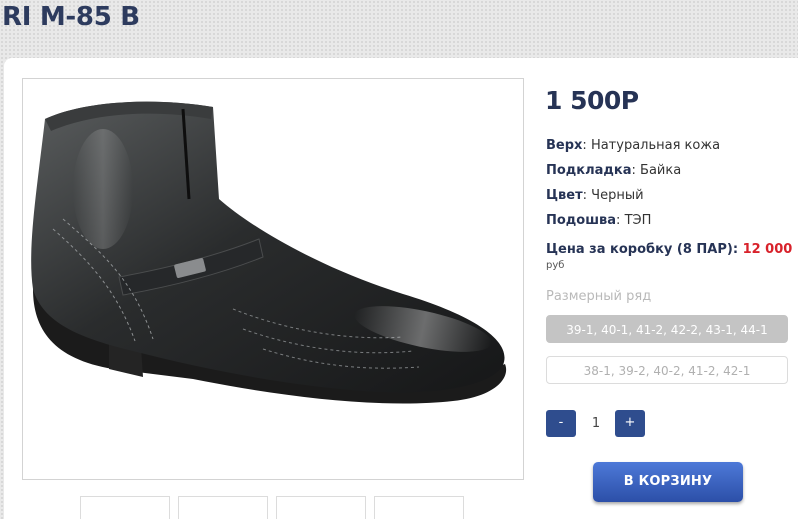 The width and height of the screenshot is (798, 519). What do you see at coordinates (71, 17) in the screenshot?
I see `product-title: RI M-85 B` at bounding box center [71, 17].